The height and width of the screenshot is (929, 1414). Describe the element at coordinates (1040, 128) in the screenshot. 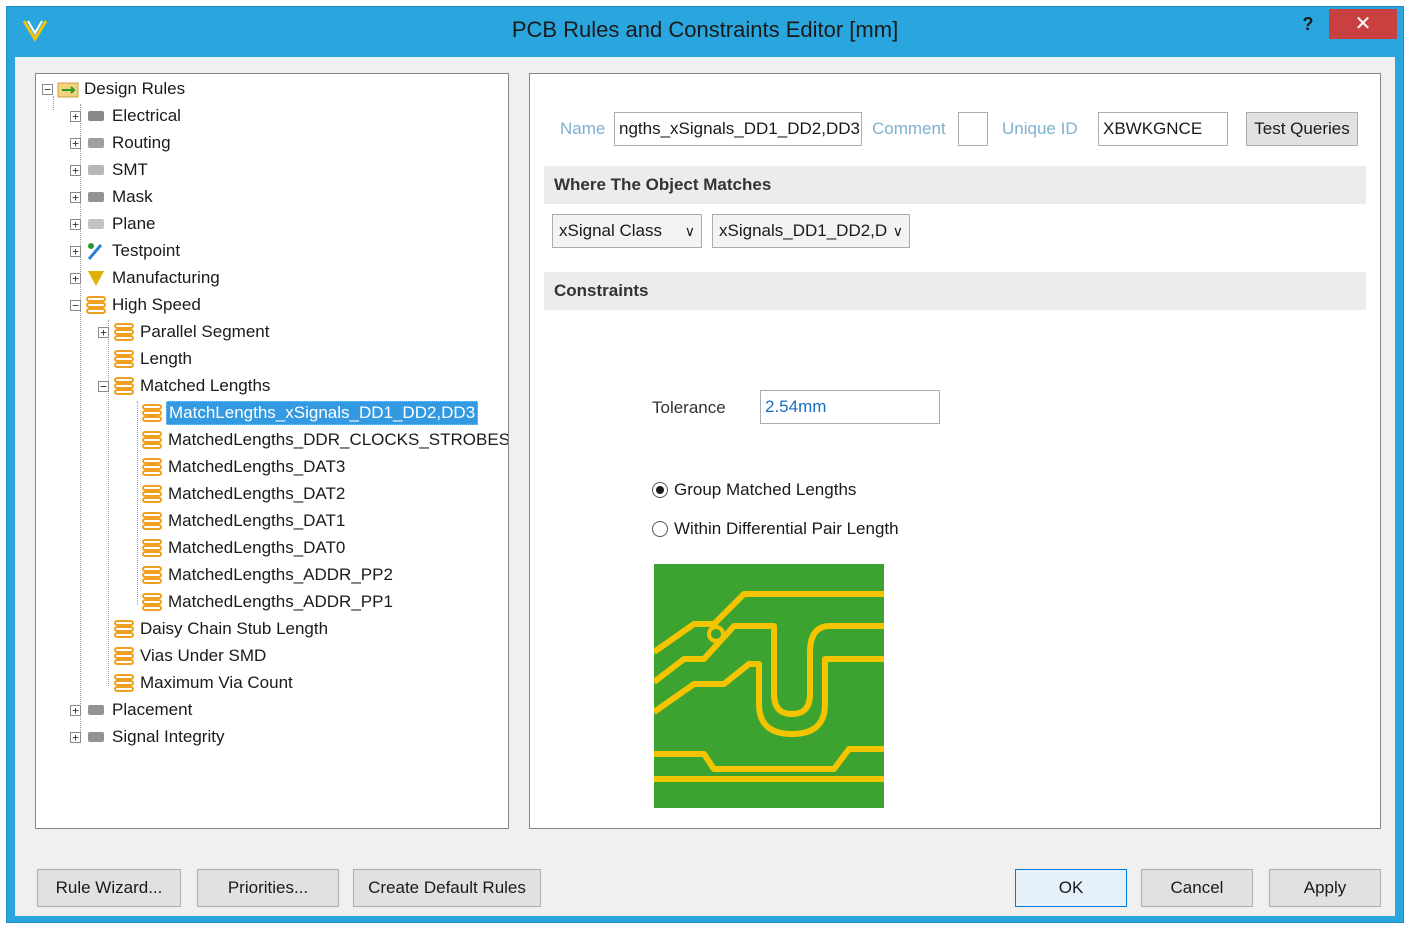

I see `unique-id-label: Unique ID` at that location.